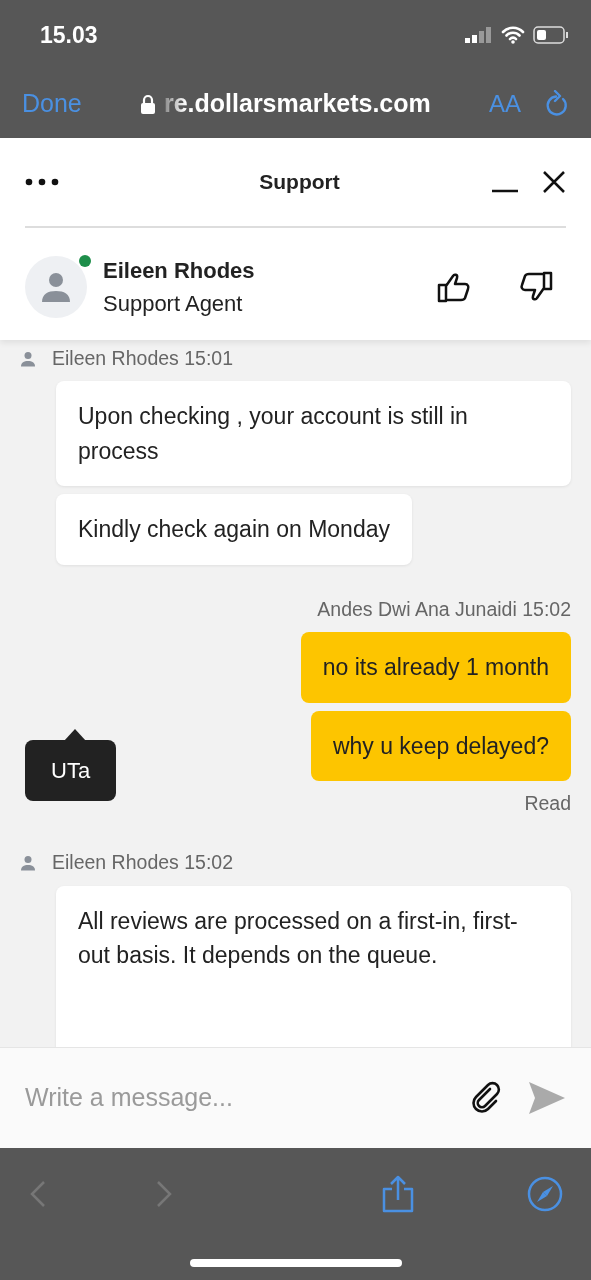  Describe the element at coordinates (143, 863) in the screenshot. I see `sender-timestamp: Eileen Rhodes 15:02` at that location.